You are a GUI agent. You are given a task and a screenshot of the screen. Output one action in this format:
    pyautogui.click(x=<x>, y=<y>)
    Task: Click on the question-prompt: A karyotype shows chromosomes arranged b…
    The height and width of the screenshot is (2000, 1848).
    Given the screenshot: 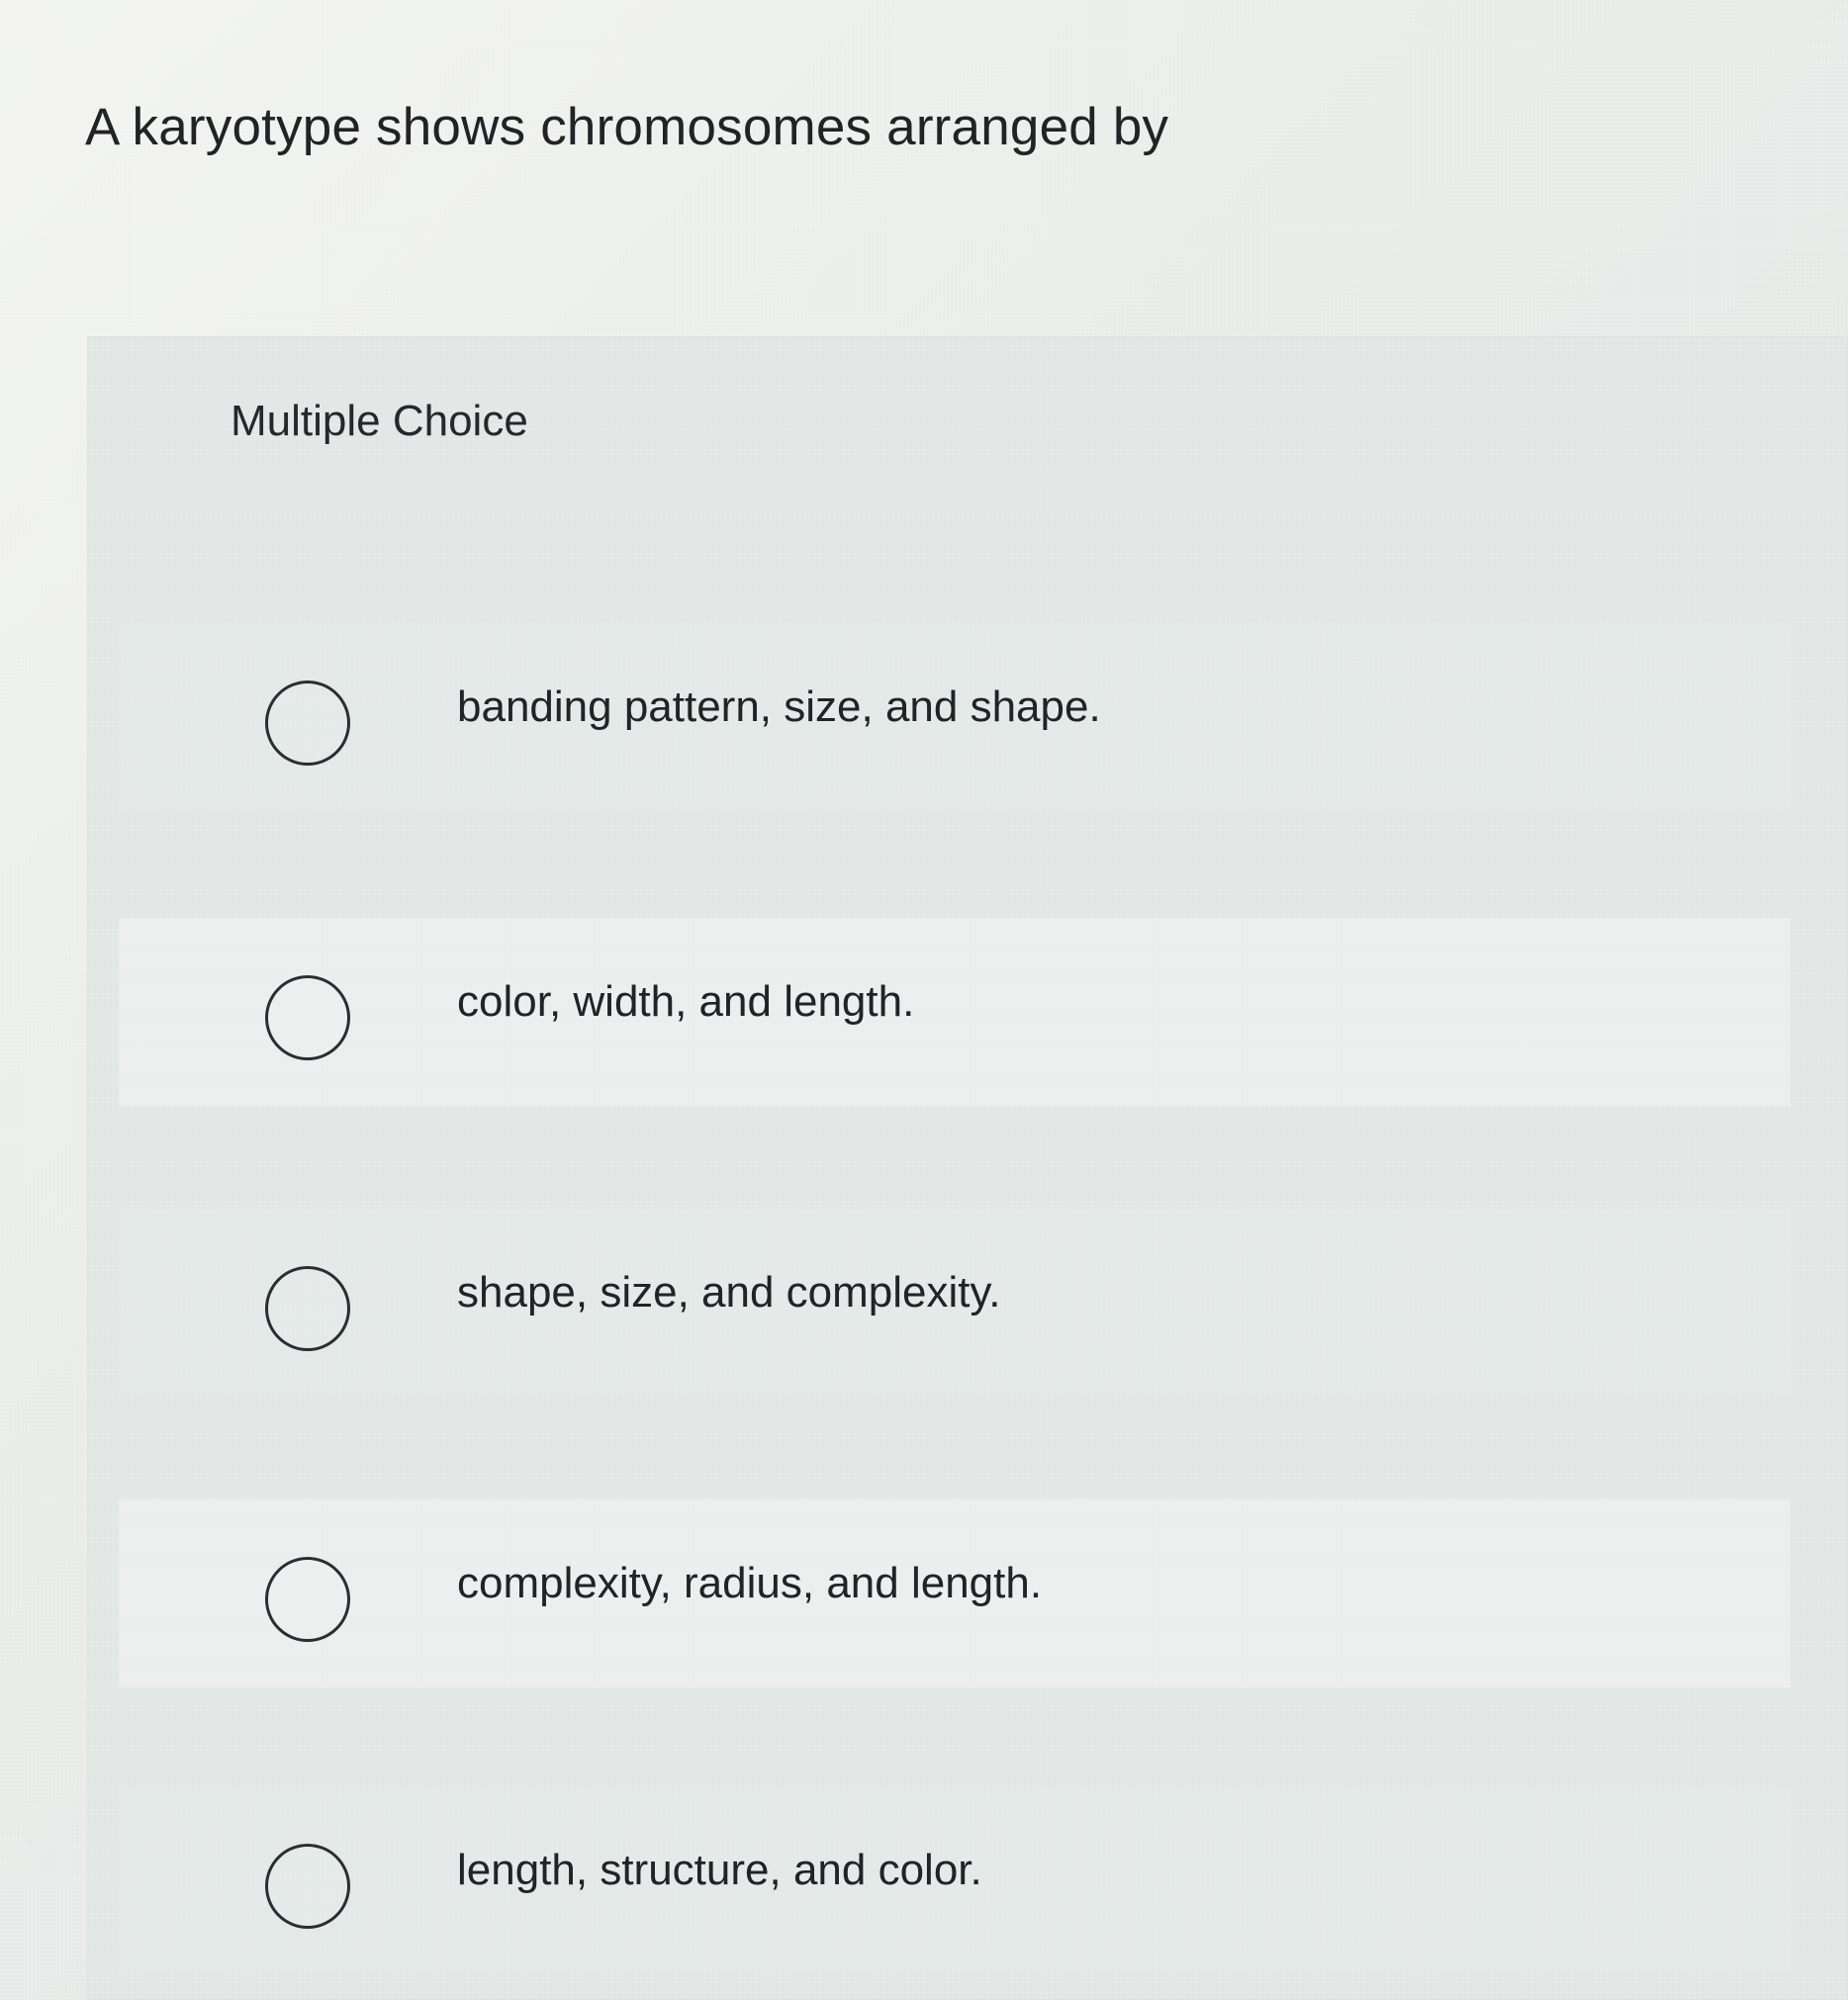 What is the action you would take?
    pyautogui.click(x=627, y=127)
    